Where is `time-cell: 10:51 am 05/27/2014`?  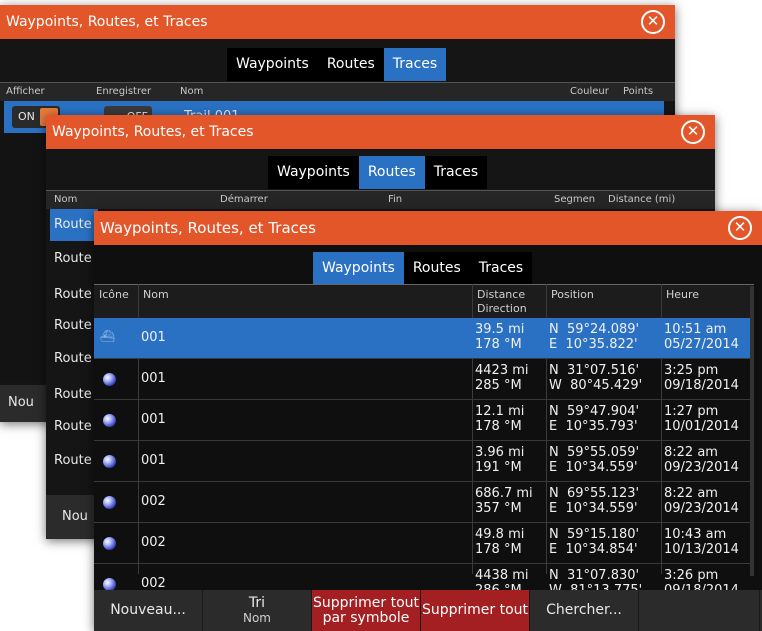 time-cell: 10:51 am 05/27/2014 is located at coordinates (701, 337).